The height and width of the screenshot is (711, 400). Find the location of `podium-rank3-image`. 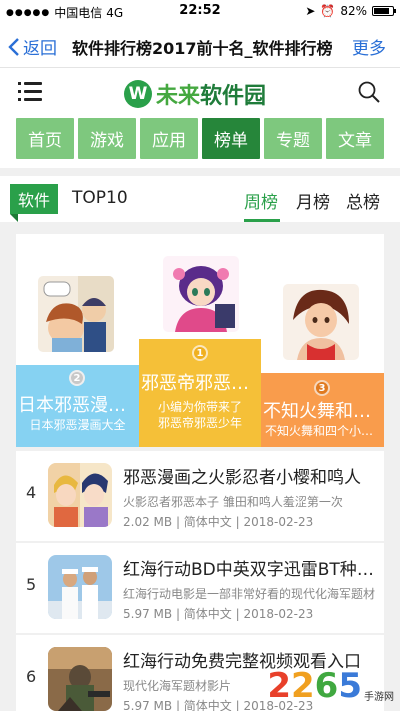

podium-rank3-image is located at coordinates (321, 322).